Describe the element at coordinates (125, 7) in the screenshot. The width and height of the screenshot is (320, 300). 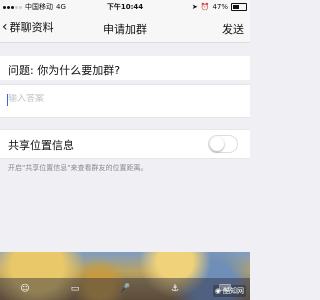
I see `status-bar: 中国移动 4G 下午10:44 ➤ ⏰ 47%` at that location.